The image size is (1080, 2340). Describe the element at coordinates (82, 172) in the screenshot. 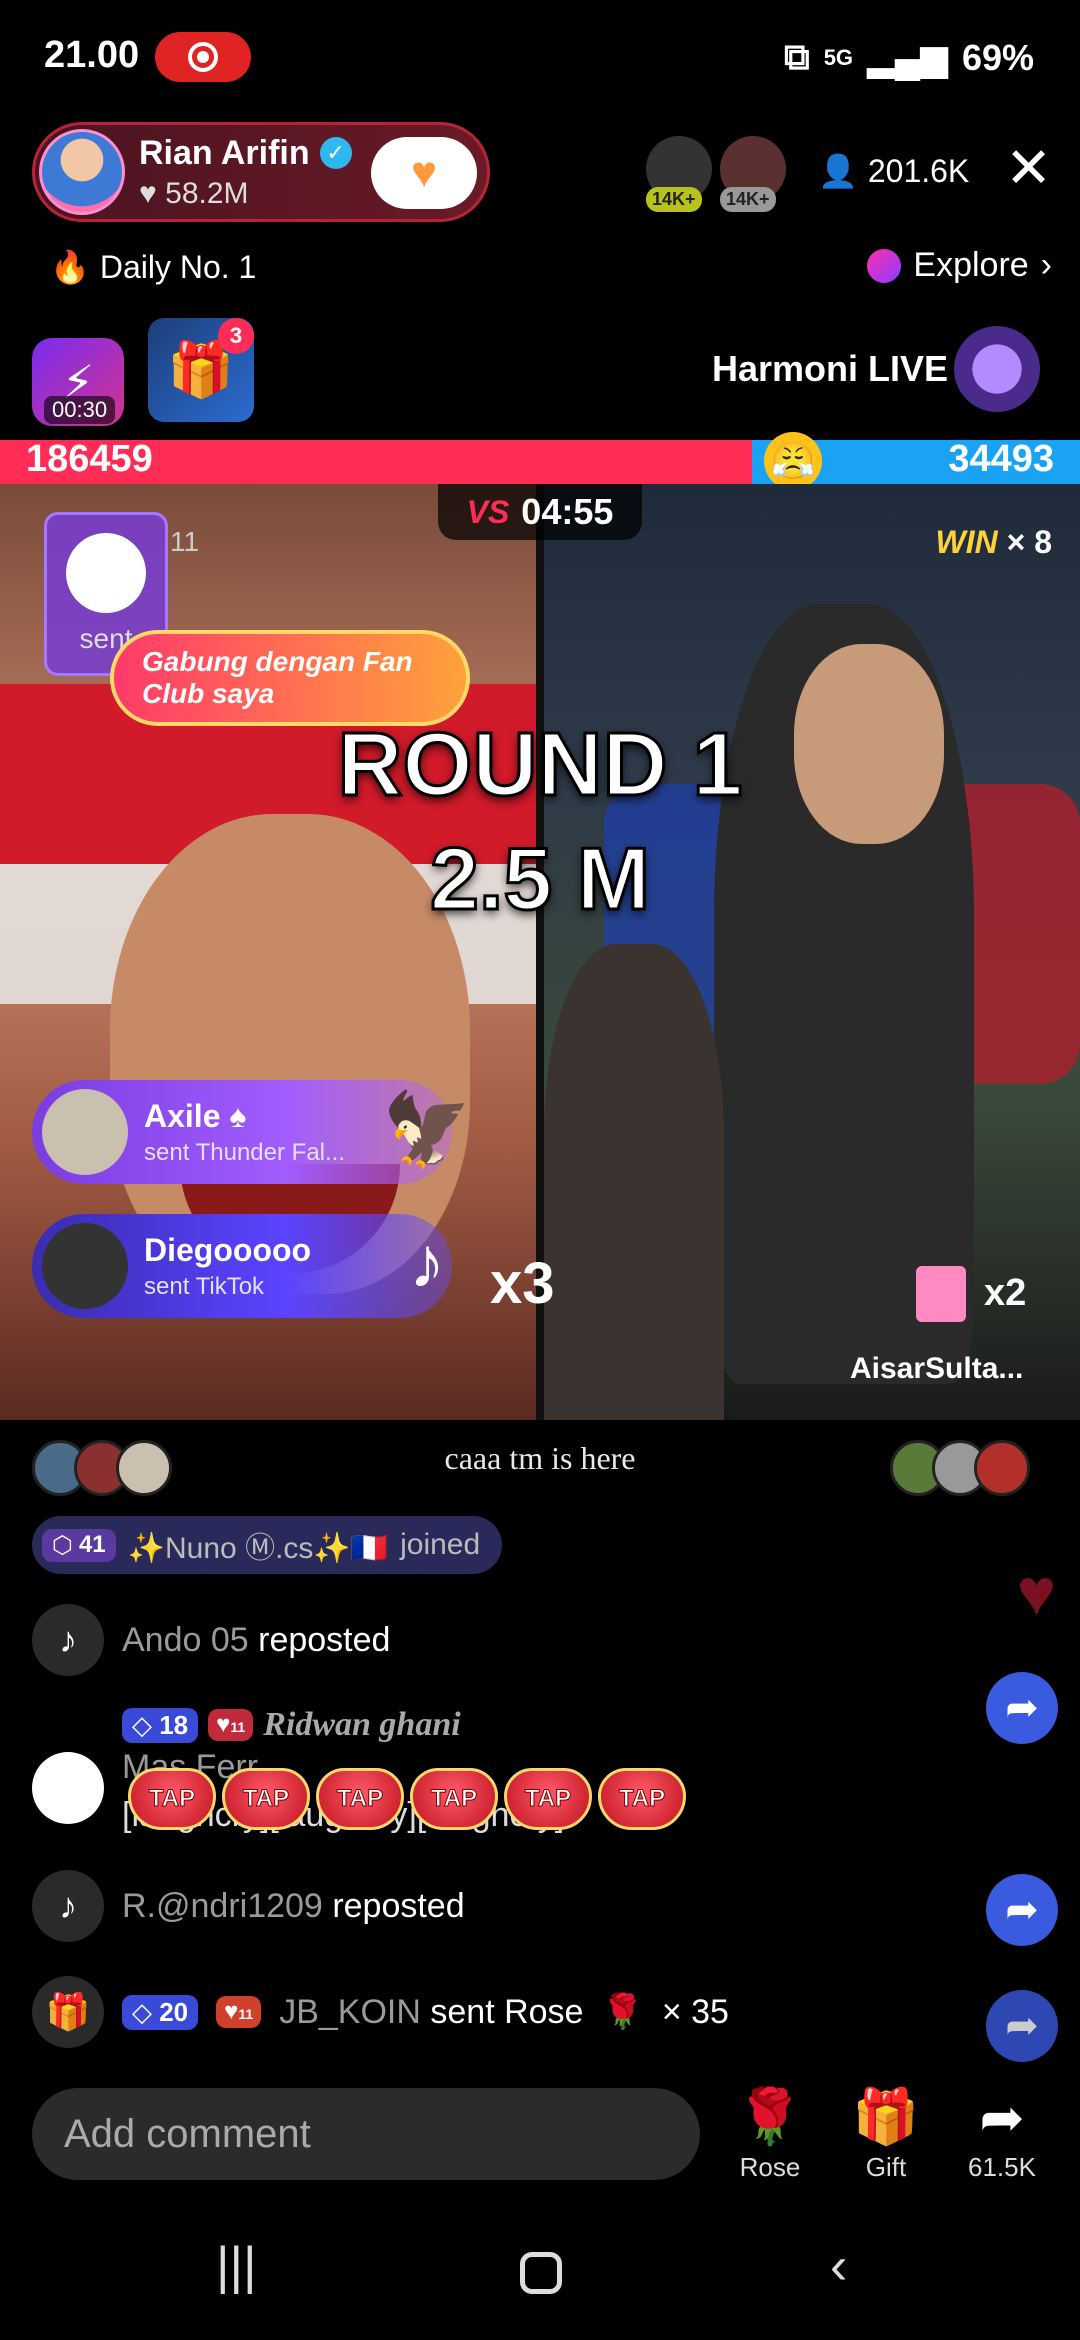

I see `host-avatar` at that location.